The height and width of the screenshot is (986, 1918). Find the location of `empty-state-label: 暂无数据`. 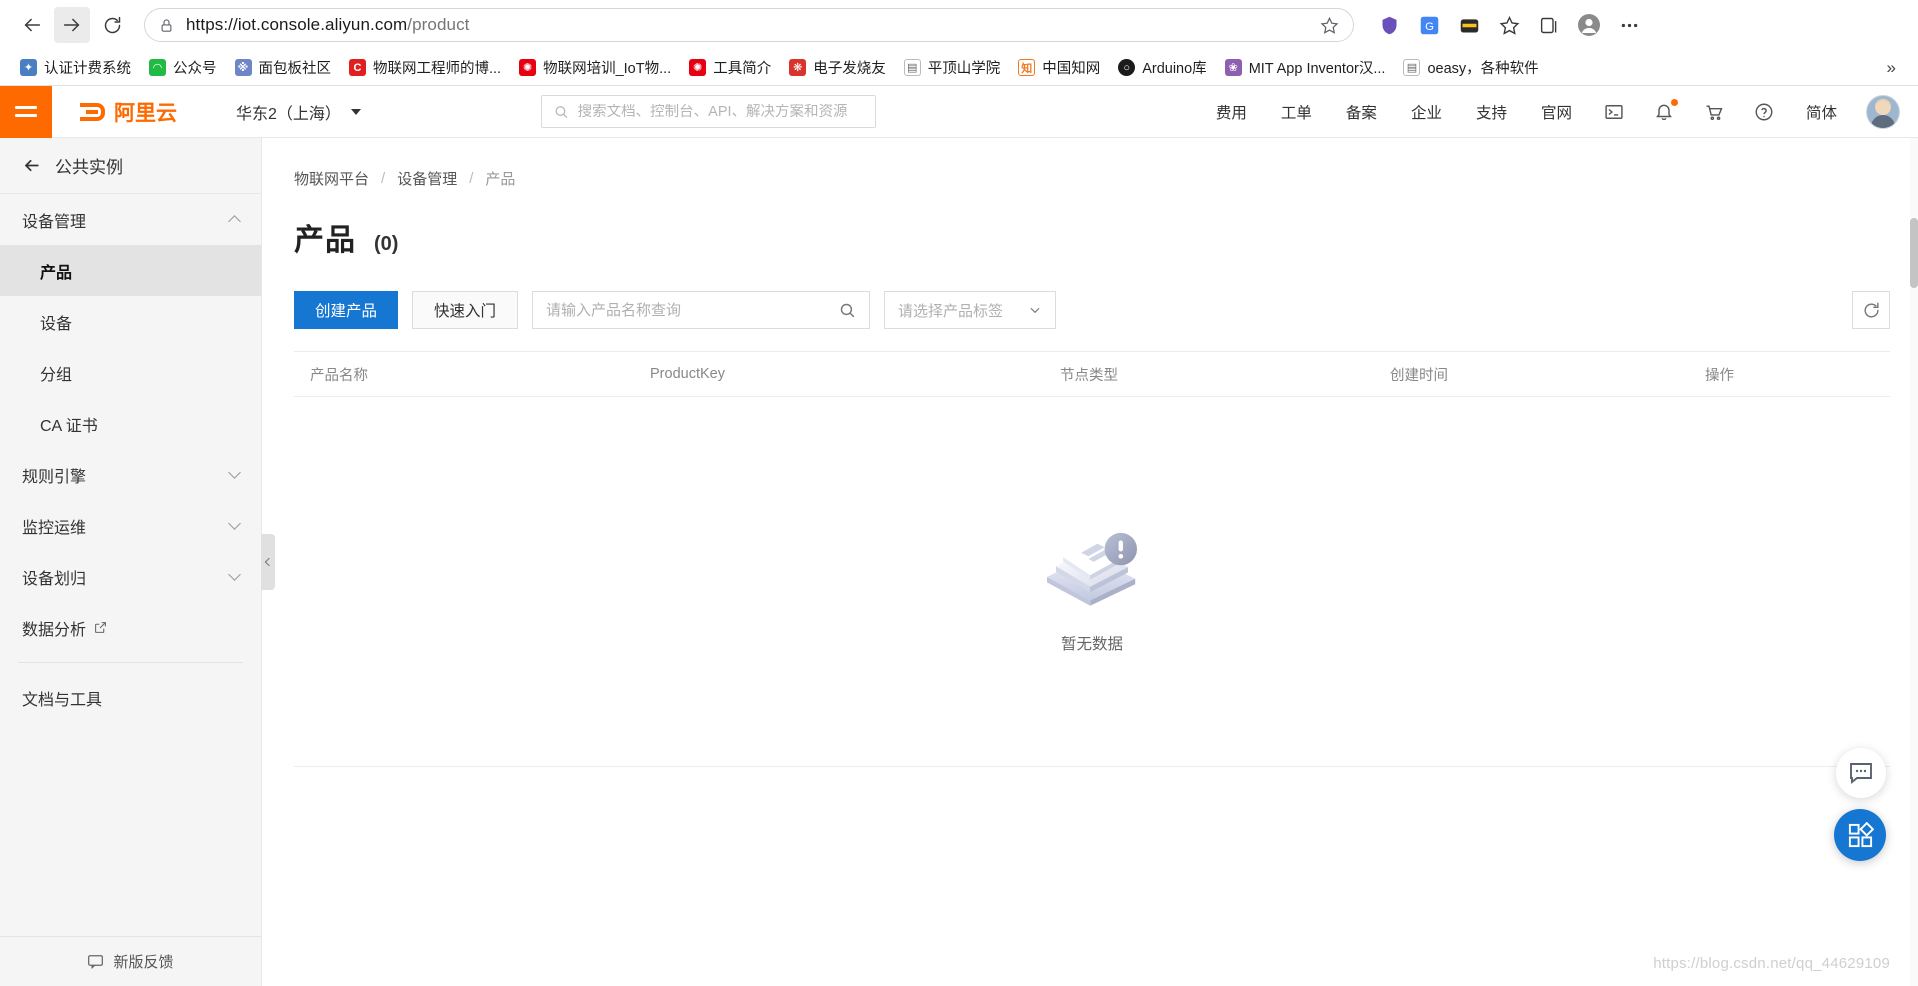

empty-state-label: 暂无数据 is located at coordinates (1091, 644).